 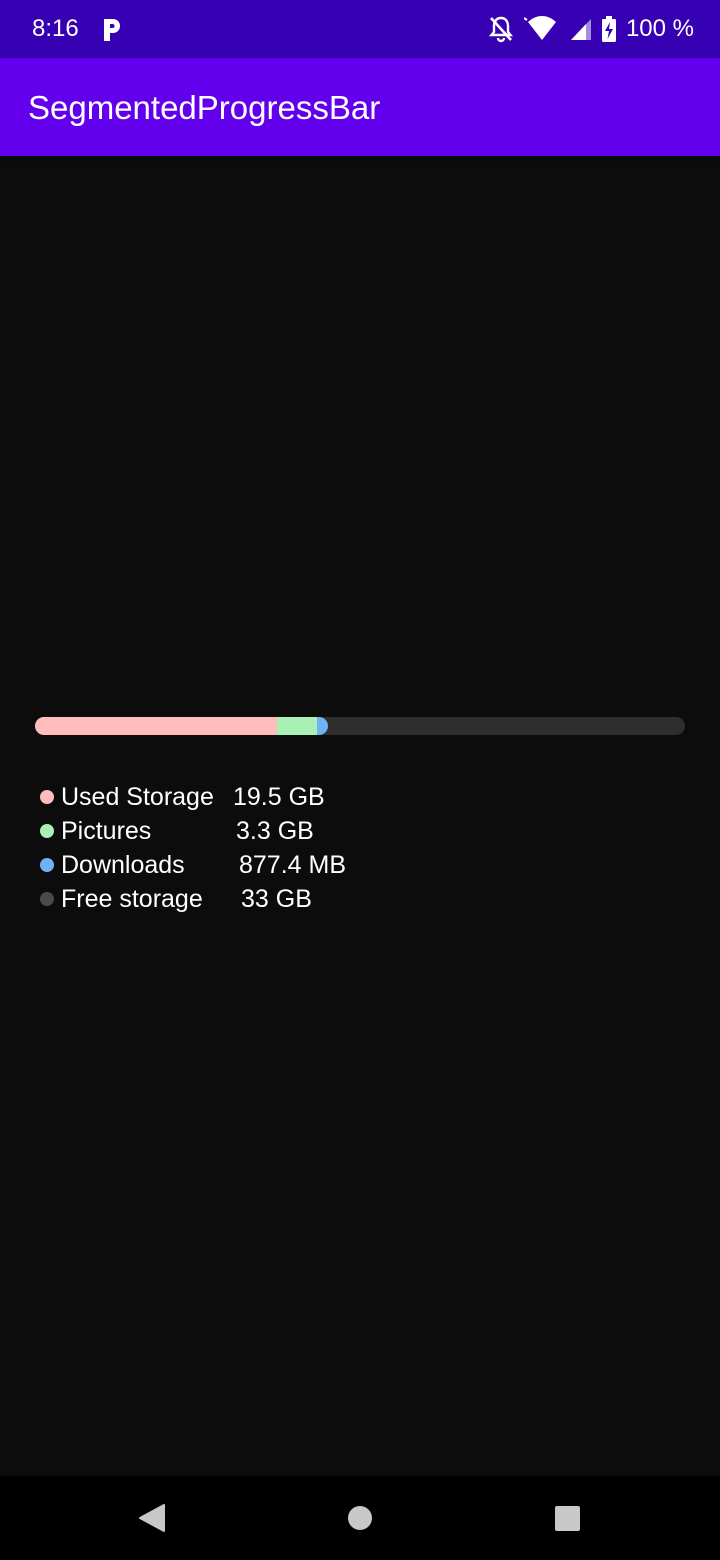 What do you see at coordinates (276, 899) in the screenshot?
I see `legend-value: 33 GB` at bounding box center [276, 899].